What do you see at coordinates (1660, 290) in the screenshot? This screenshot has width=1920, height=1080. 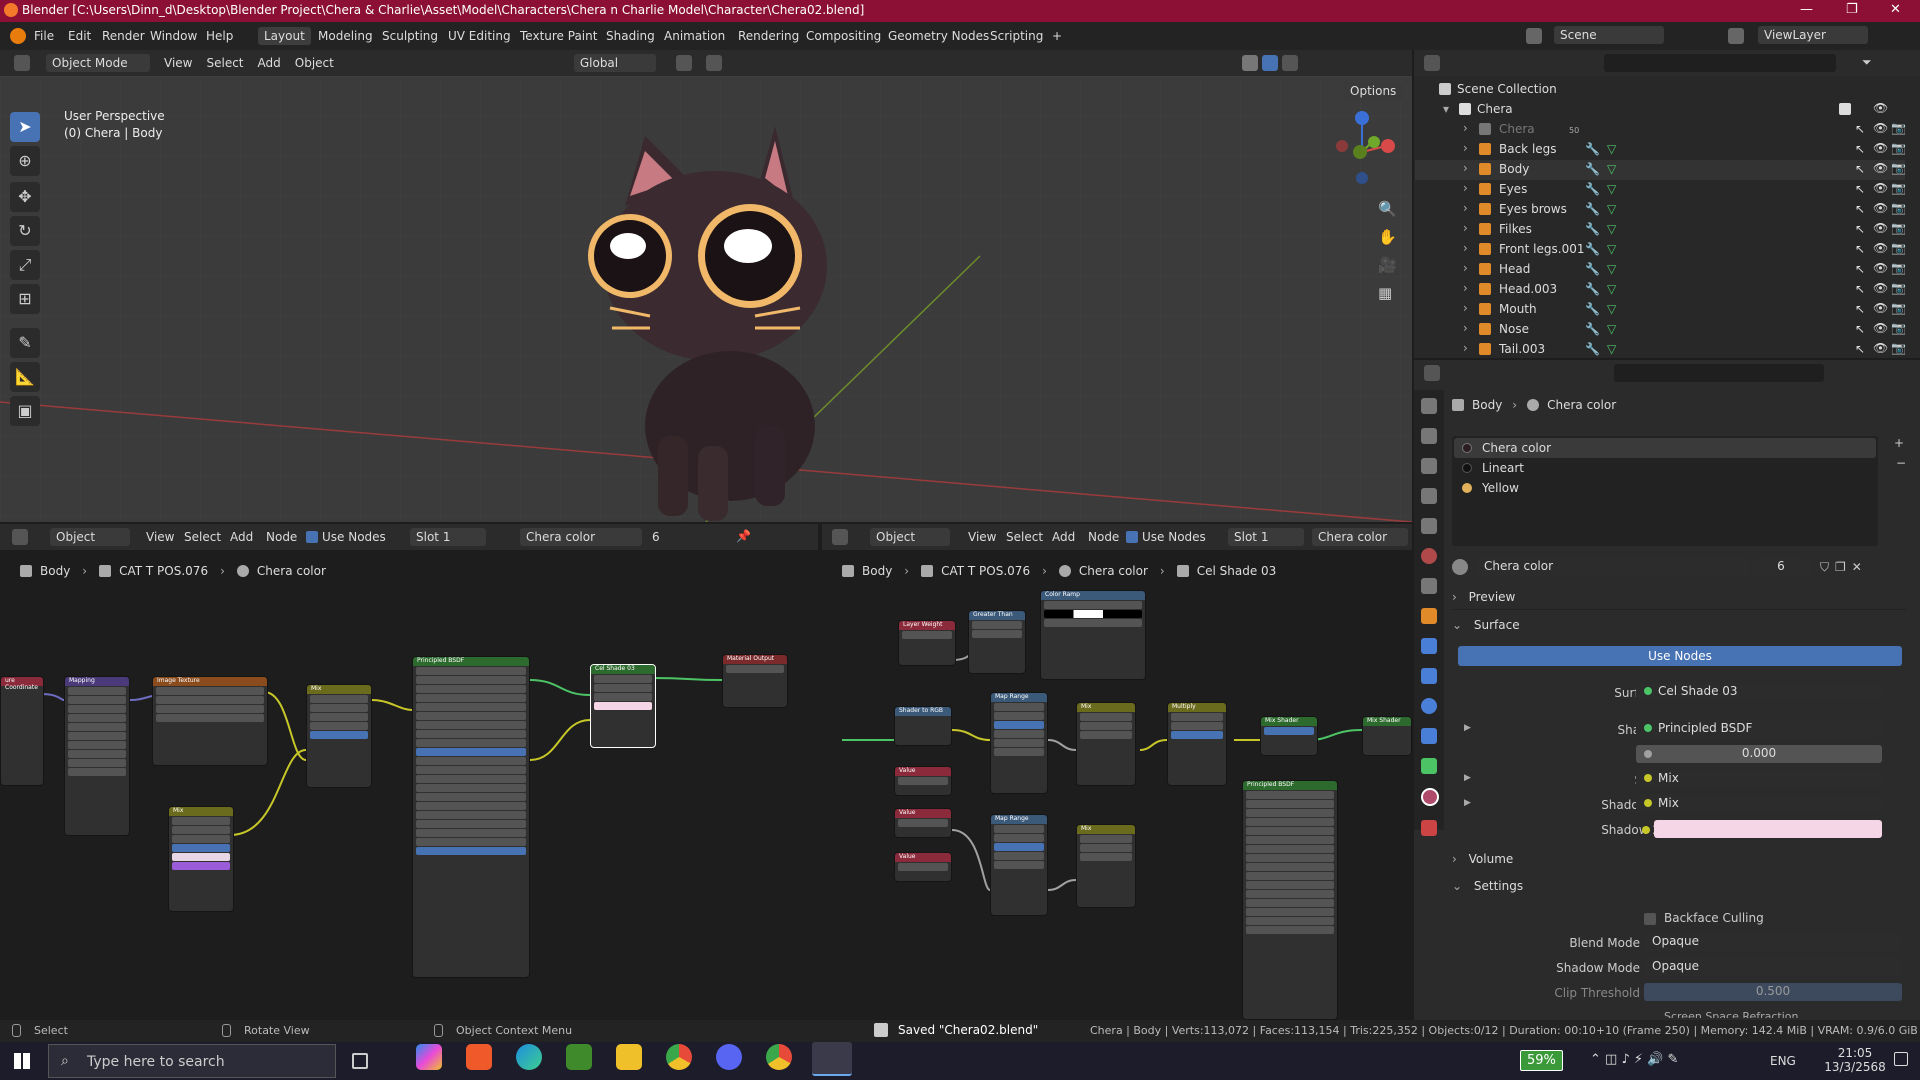 I see `outliner-item: › Head.003 🔧 ▽ ↖ 👁 📷` at bounding box center [1660, 290].